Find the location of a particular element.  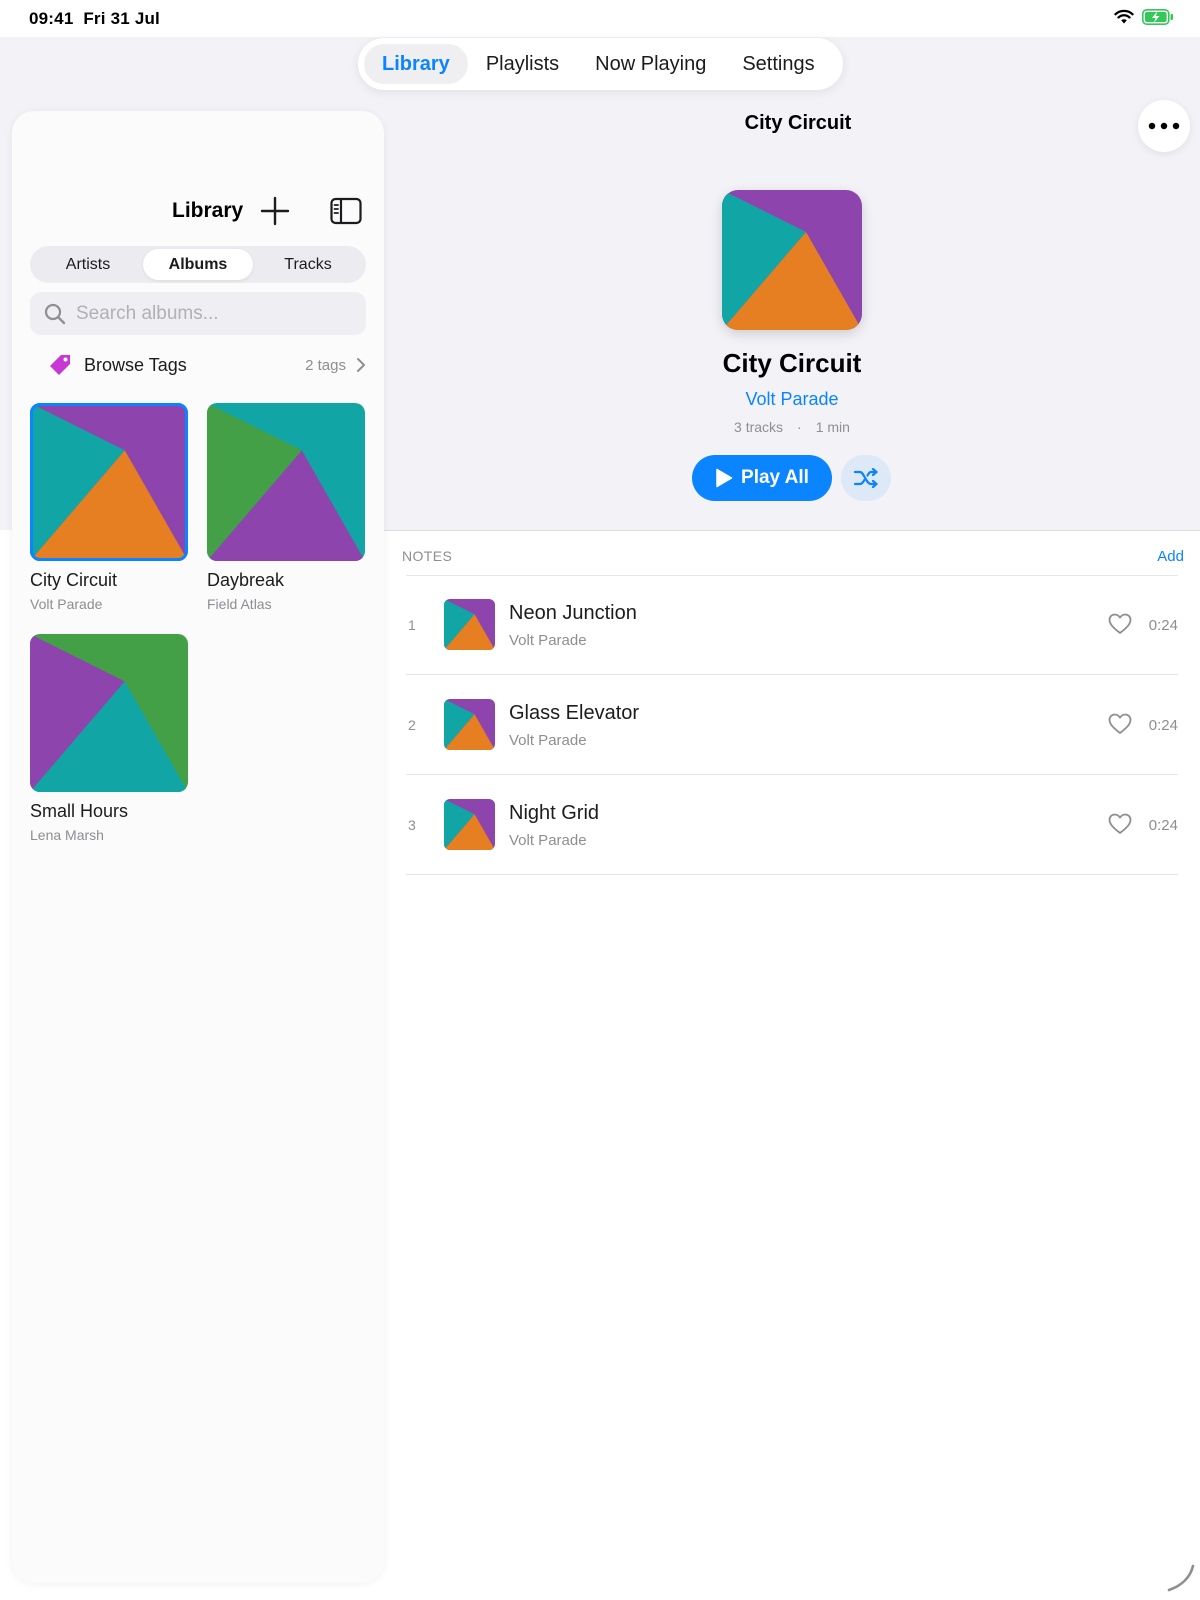

search-bar is located at coordinates (198, 313).